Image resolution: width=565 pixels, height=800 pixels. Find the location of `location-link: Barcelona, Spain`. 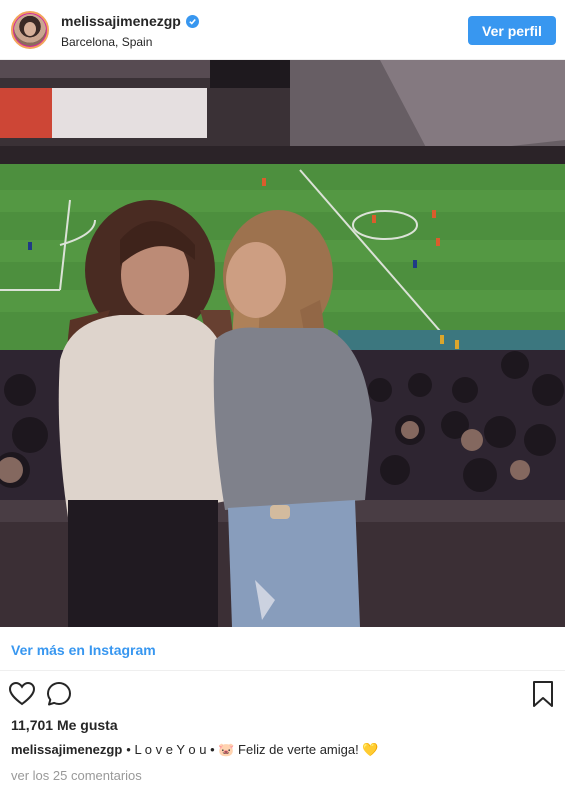

location-link: Barcelona, Spain is located at coordinates (106, 42).